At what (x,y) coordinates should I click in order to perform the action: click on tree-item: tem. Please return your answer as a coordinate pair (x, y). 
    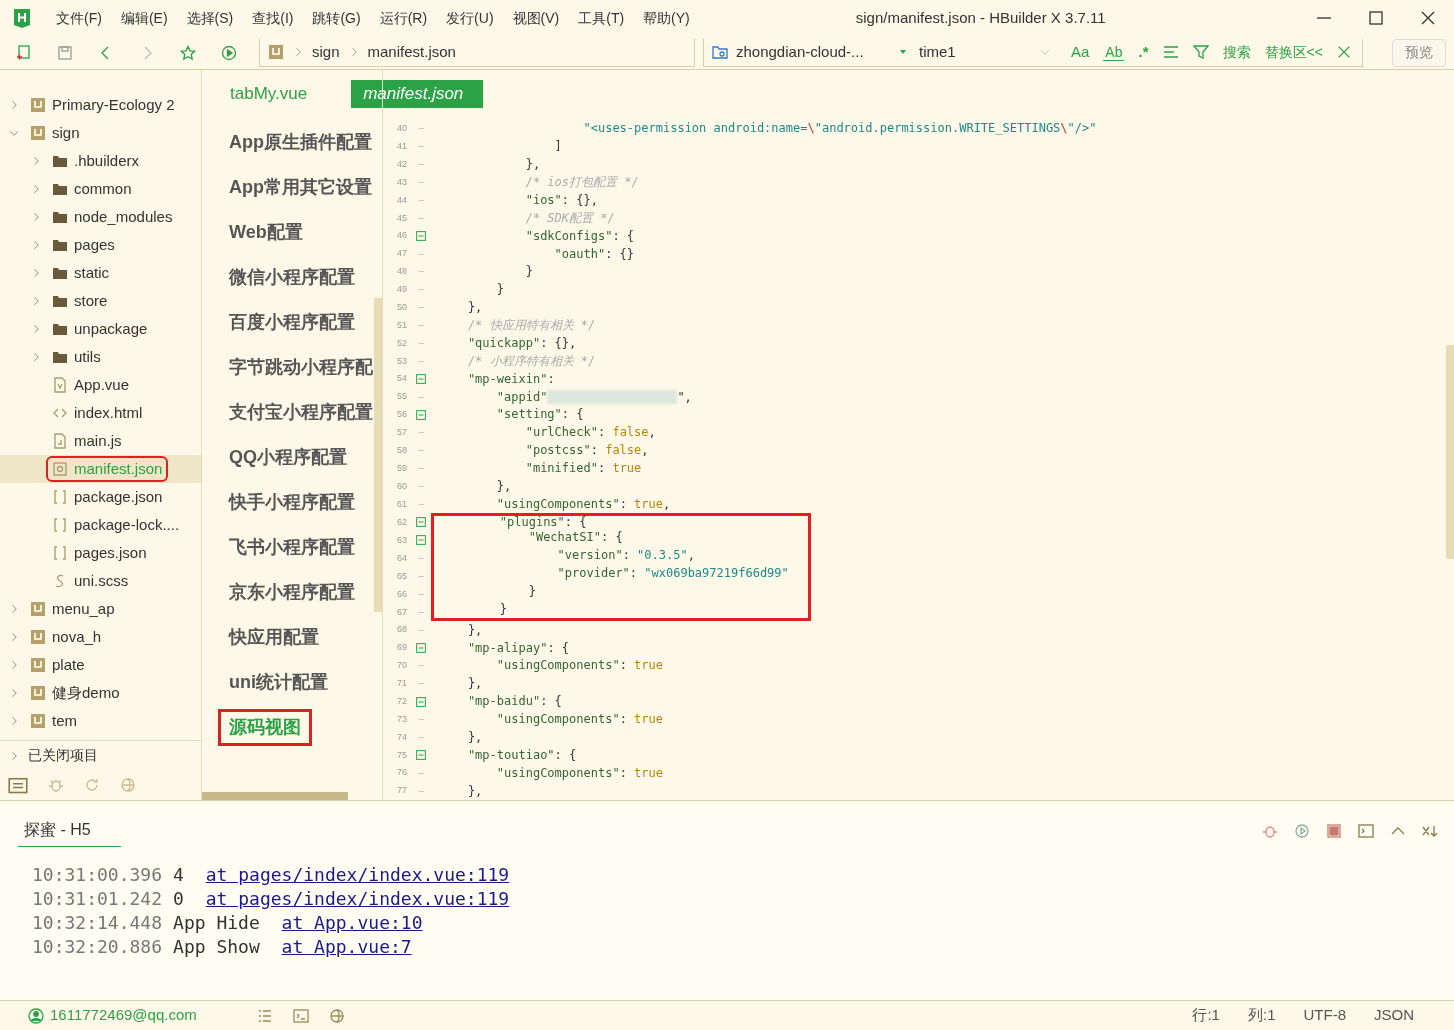
    Looking at the image, I should click on (53, 721).